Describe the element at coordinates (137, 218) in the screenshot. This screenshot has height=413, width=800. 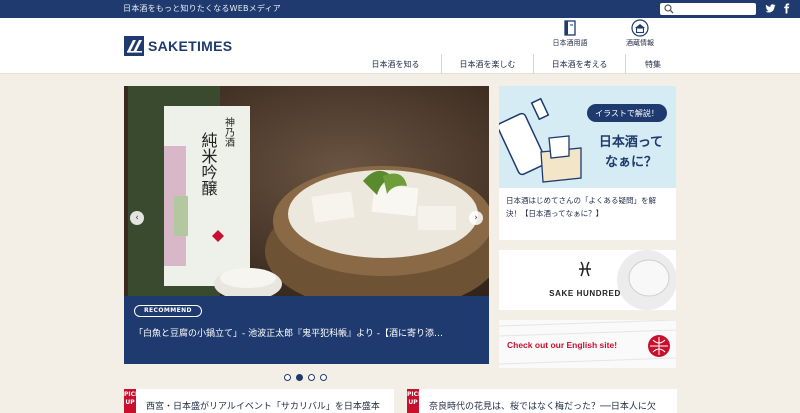
I see `slider-prev-button: ‹` at that location.